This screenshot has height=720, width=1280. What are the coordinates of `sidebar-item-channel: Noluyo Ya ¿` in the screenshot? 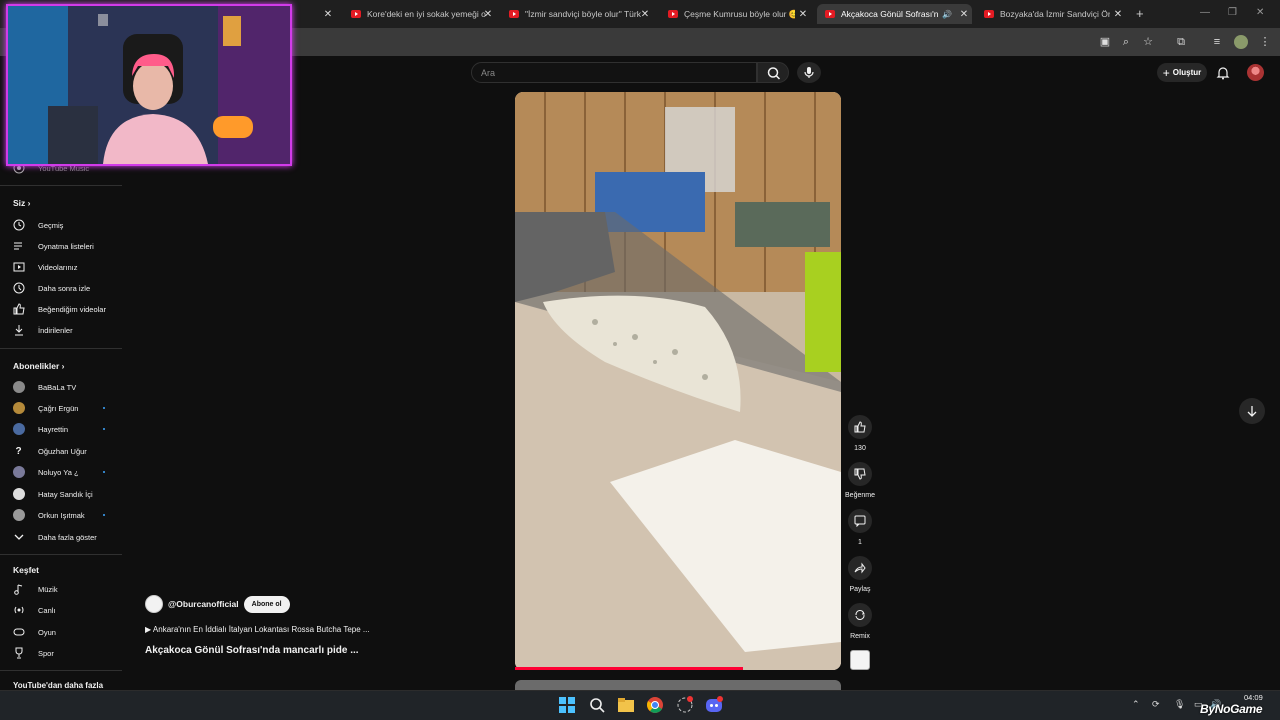 It's located at (61, 472).